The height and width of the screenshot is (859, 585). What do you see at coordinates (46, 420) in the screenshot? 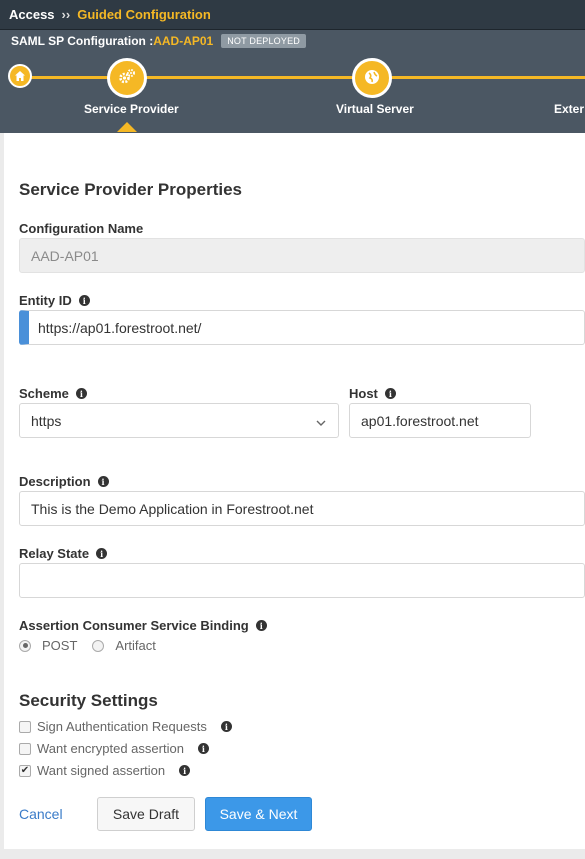
I see `scheme-value: https` at bounding box center [46, 420].